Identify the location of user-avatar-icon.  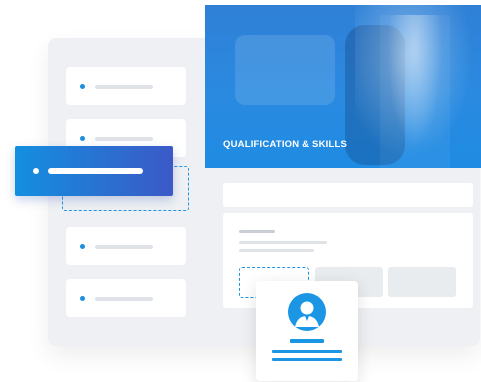
(307, 312).